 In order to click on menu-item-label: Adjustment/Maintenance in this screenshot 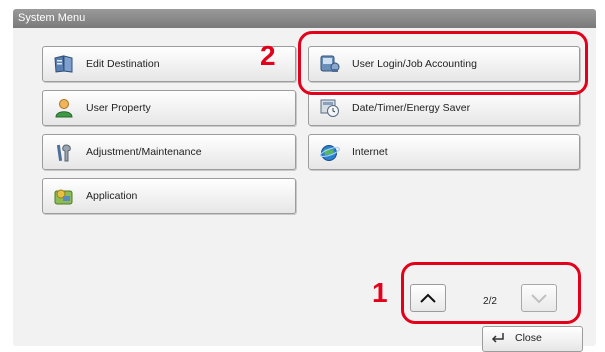, I will do `click(144, 152)`.